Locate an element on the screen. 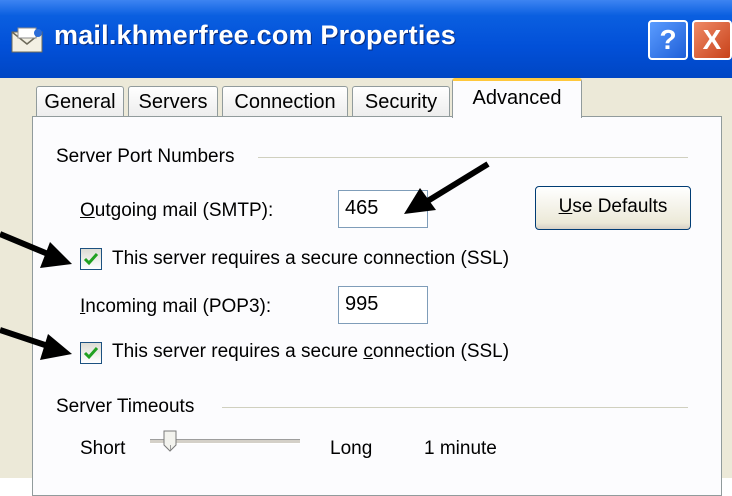  close-icon: X is located at coordinates (712, 39).